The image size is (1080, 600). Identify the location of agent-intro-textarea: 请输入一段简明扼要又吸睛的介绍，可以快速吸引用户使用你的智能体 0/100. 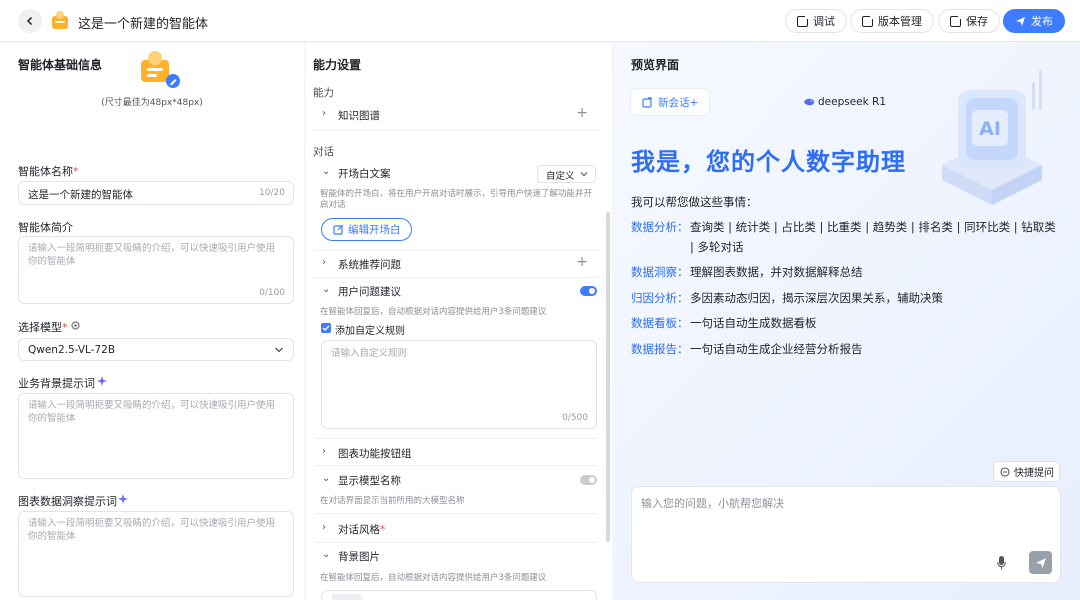
(156, 270).